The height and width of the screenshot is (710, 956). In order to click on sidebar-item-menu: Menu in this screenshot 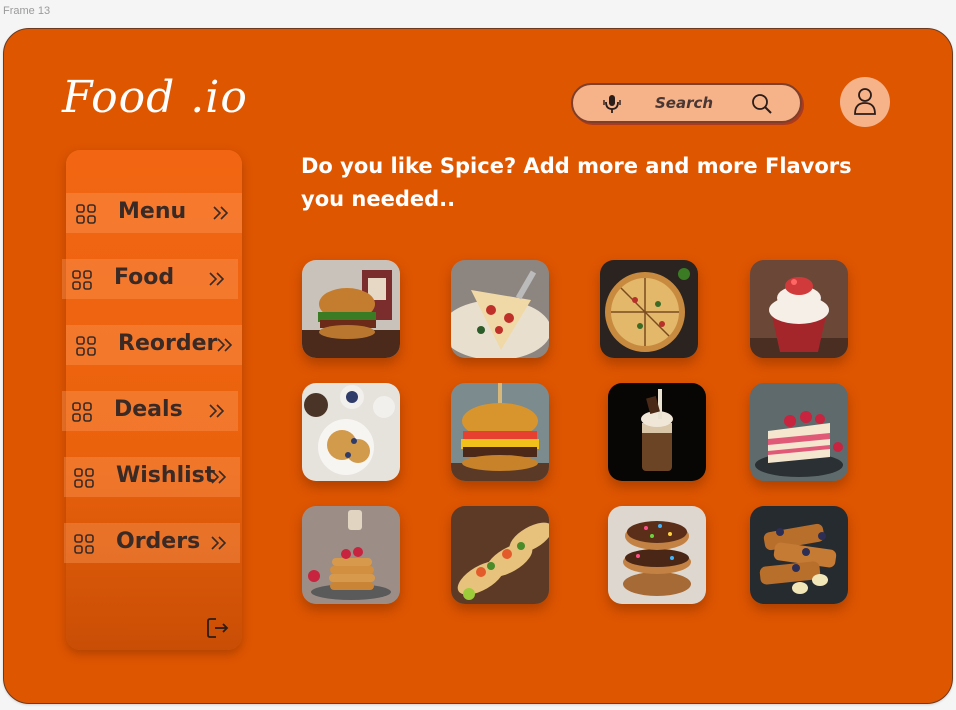, I will do `click(154, 213)`.